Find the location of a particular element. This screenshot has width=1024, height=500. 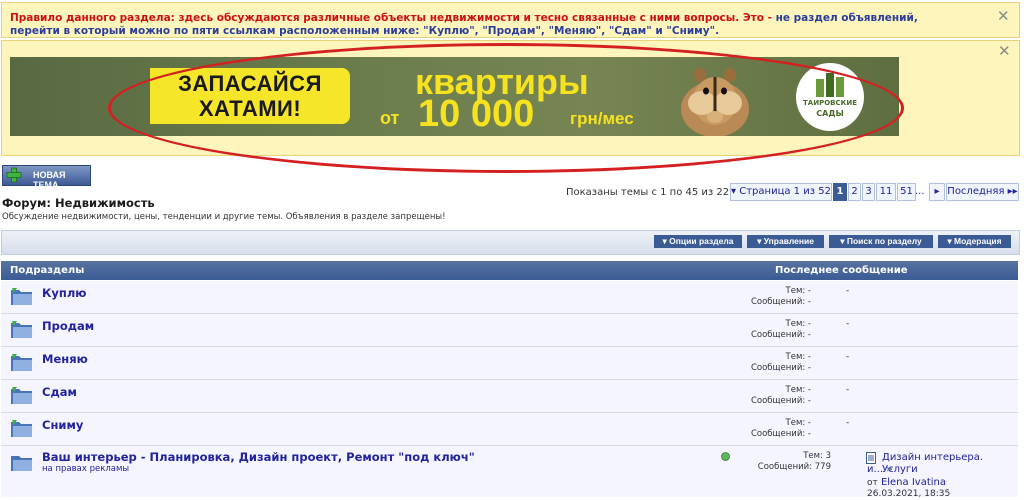

notice-not-word: не is located at coordinates (782, 18).